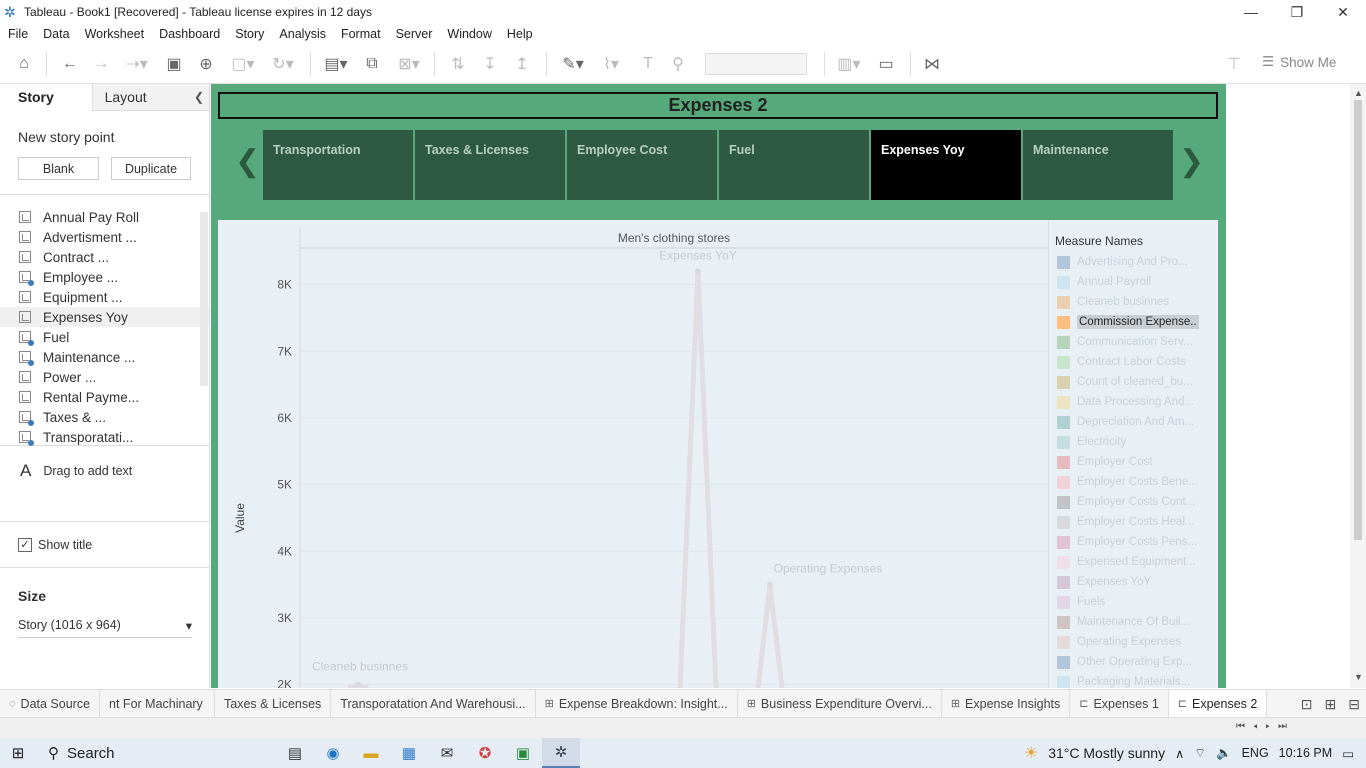  I want to click on sheet-item: Fuel, so click(104, 337).